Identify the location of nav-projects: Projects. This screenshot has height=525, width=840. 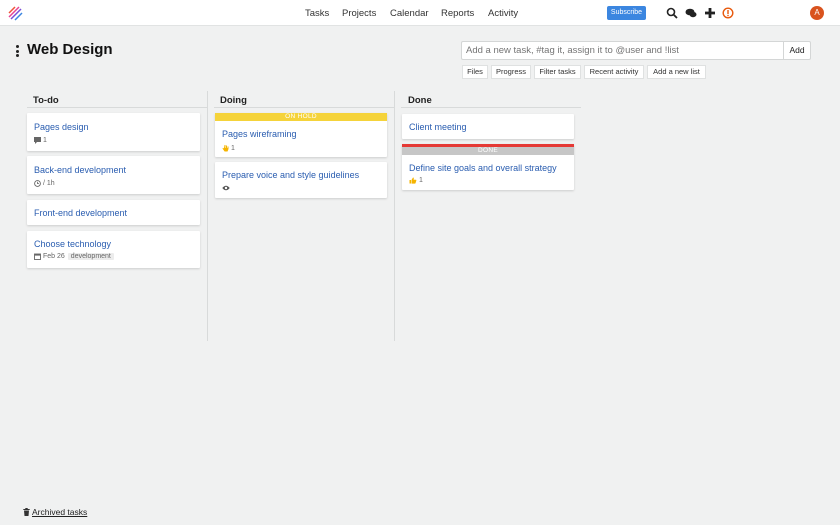
(359, 13).